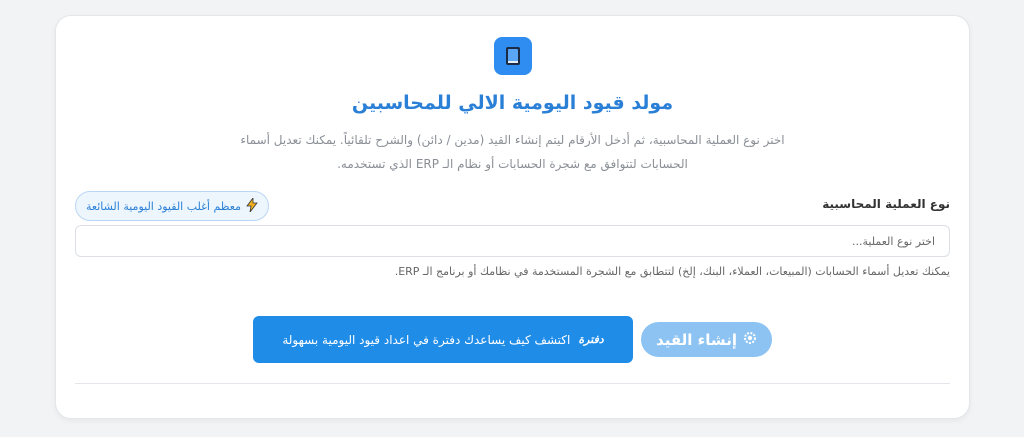  I want to click on lightning-icon, so click(252, 205).